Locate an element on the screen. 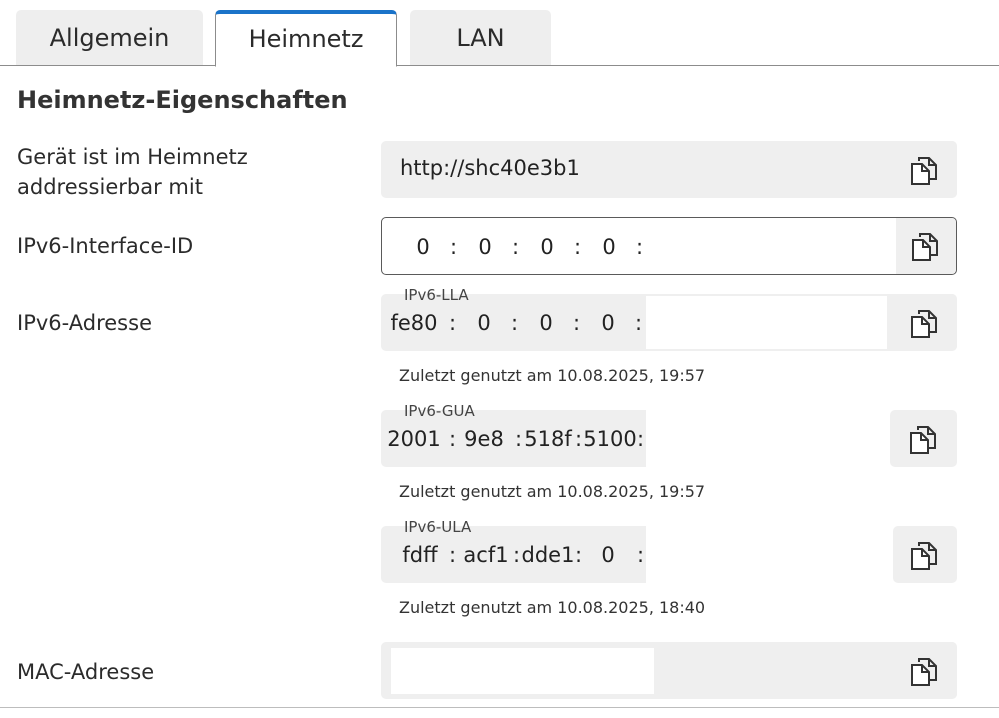 The width and height of the screenshot is (999, 718). ipv6-lla-last-used: Zuletzt genutzt am 10.08.2025, 19:57 is located at coordinates (552, 375).